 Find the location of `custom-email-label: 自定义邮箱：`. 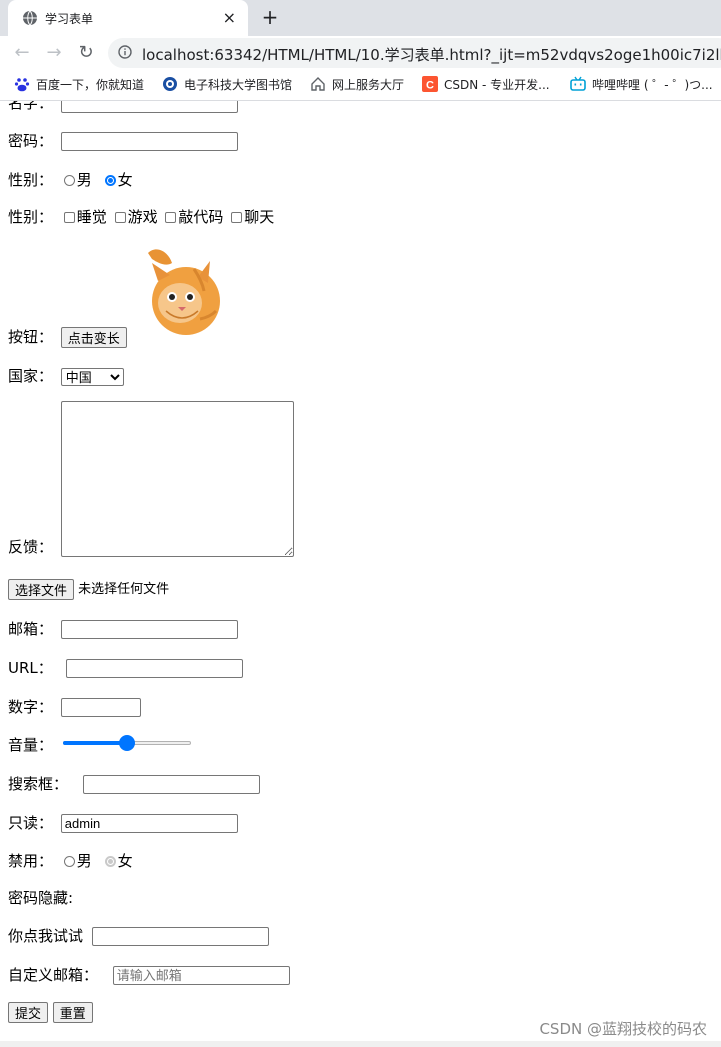

custom-email-label: 自定义邮箱： is located at coordinates (53, 975).